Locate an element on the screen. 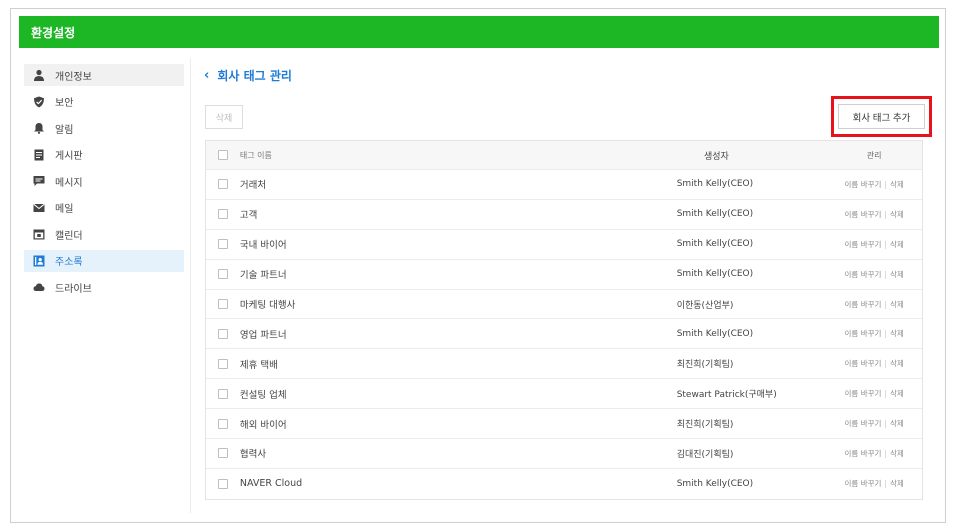 This screenshot has width=954, height=531. table-row: 영업 파트너 Smith Kelly(CEO) 이름 바꾸기 | 삭제 is located at coordinates (564, 334).